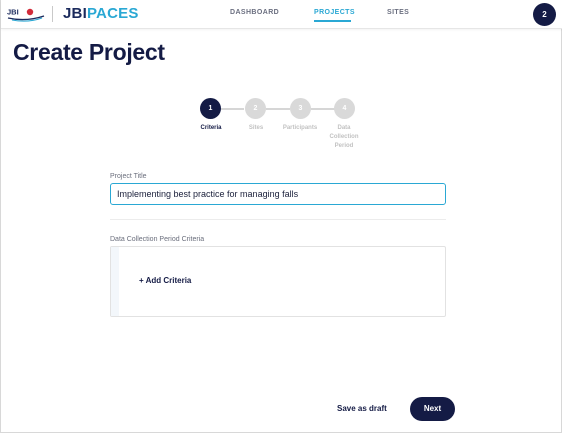 This screenshot has height=433, width=562. I want to click on criteria-section-label: Data Collection Period Criteria, so click(157, 239).